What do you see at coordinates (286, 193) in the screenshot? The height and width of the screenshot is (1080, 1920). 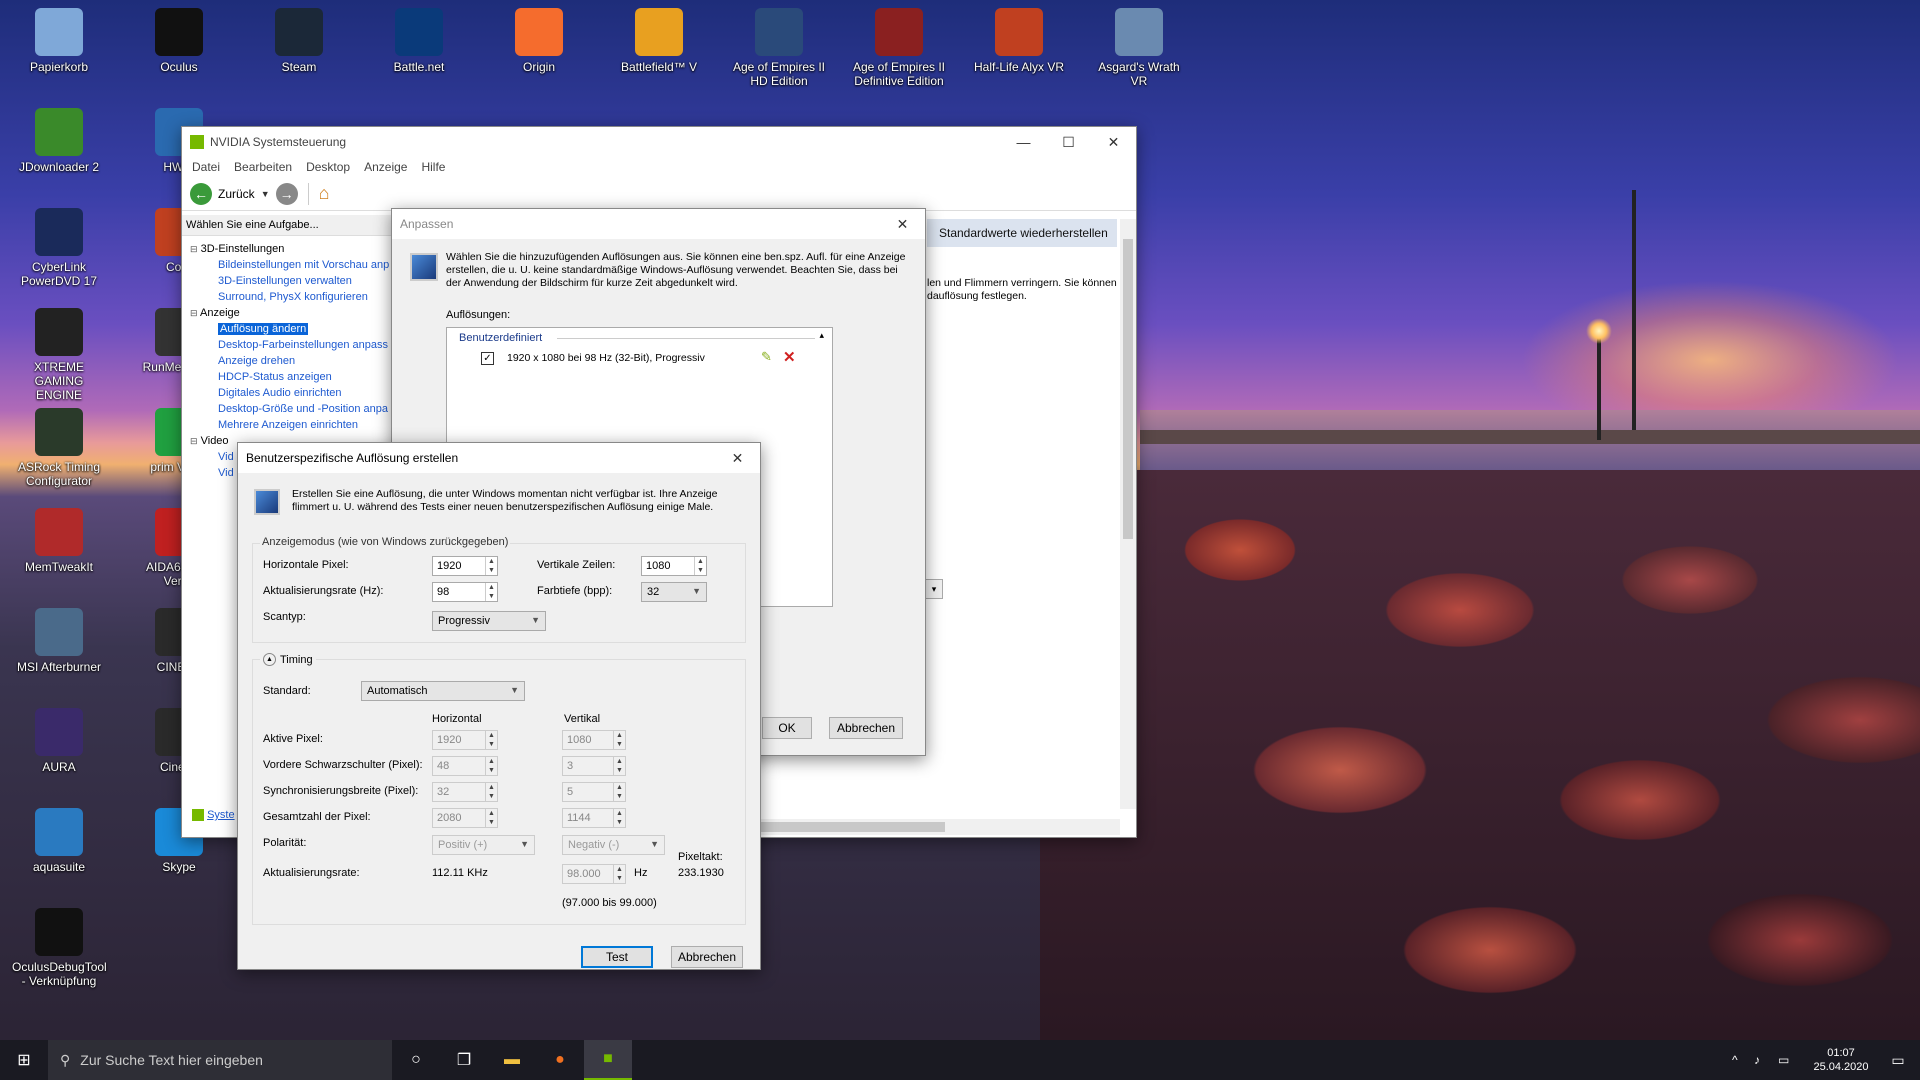 I see `forward-arrow-icon: →` at bounding box center [286, 193].